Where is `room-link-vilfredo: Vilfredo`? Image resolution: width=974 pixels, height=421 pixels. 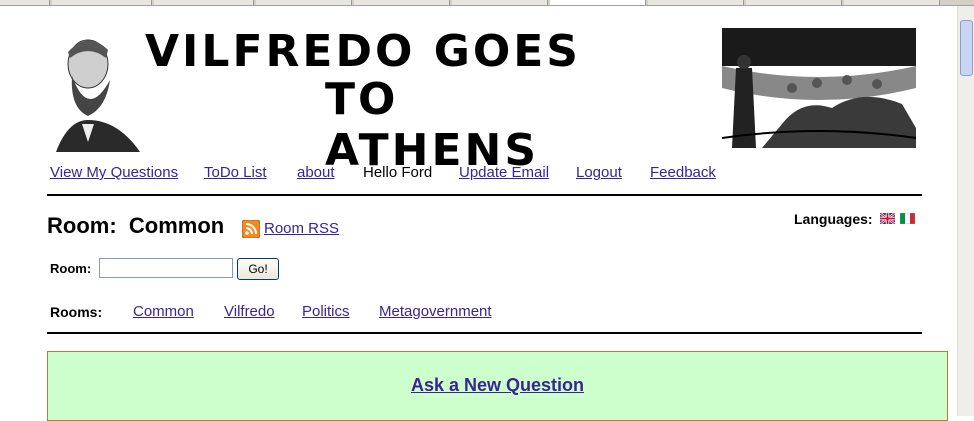 room-link-vilfredo: Vilfredo is located at coordinates (249, 311).